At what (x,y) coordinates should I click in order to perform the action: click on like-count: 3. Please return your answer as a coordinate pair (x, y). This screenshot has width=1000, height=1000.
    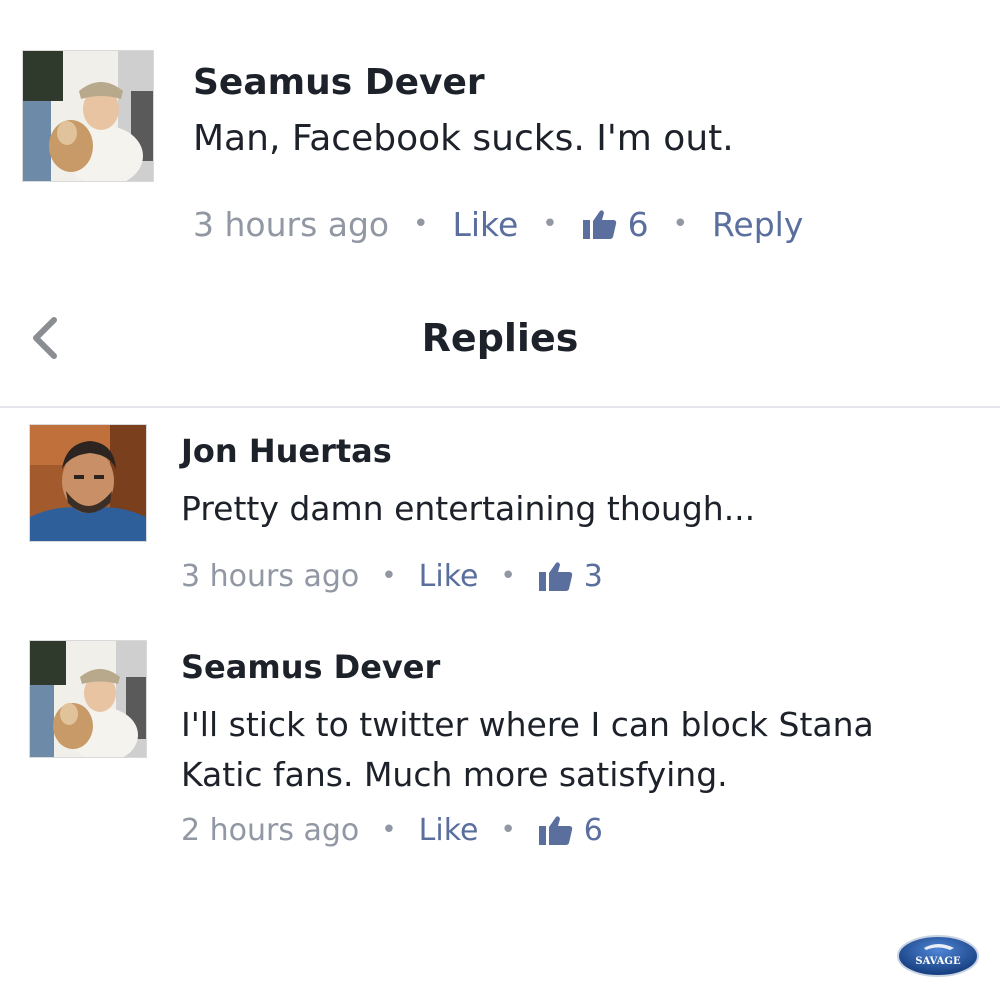
    Looking at the image, I should click on (593, 576).